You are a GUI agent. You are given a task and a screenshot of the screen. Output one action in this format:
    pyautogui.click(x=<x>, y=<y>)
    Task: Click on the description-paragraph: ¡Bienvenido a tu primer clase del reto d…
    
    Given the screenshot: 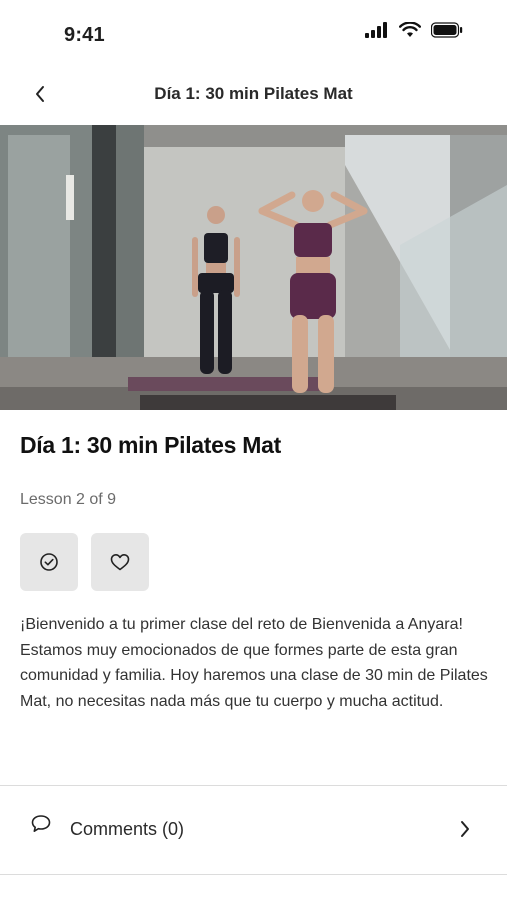 What is the action you would take?
    pyautogui.click(x=241, y=624)
    